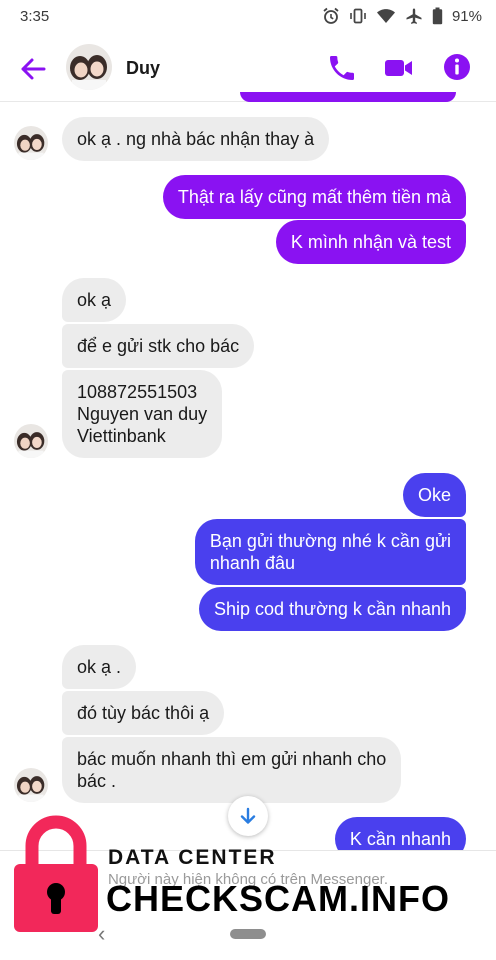 The width and height of the screenshot is (496, 960). I want to click on video-camera-icon, so click(398, 68).